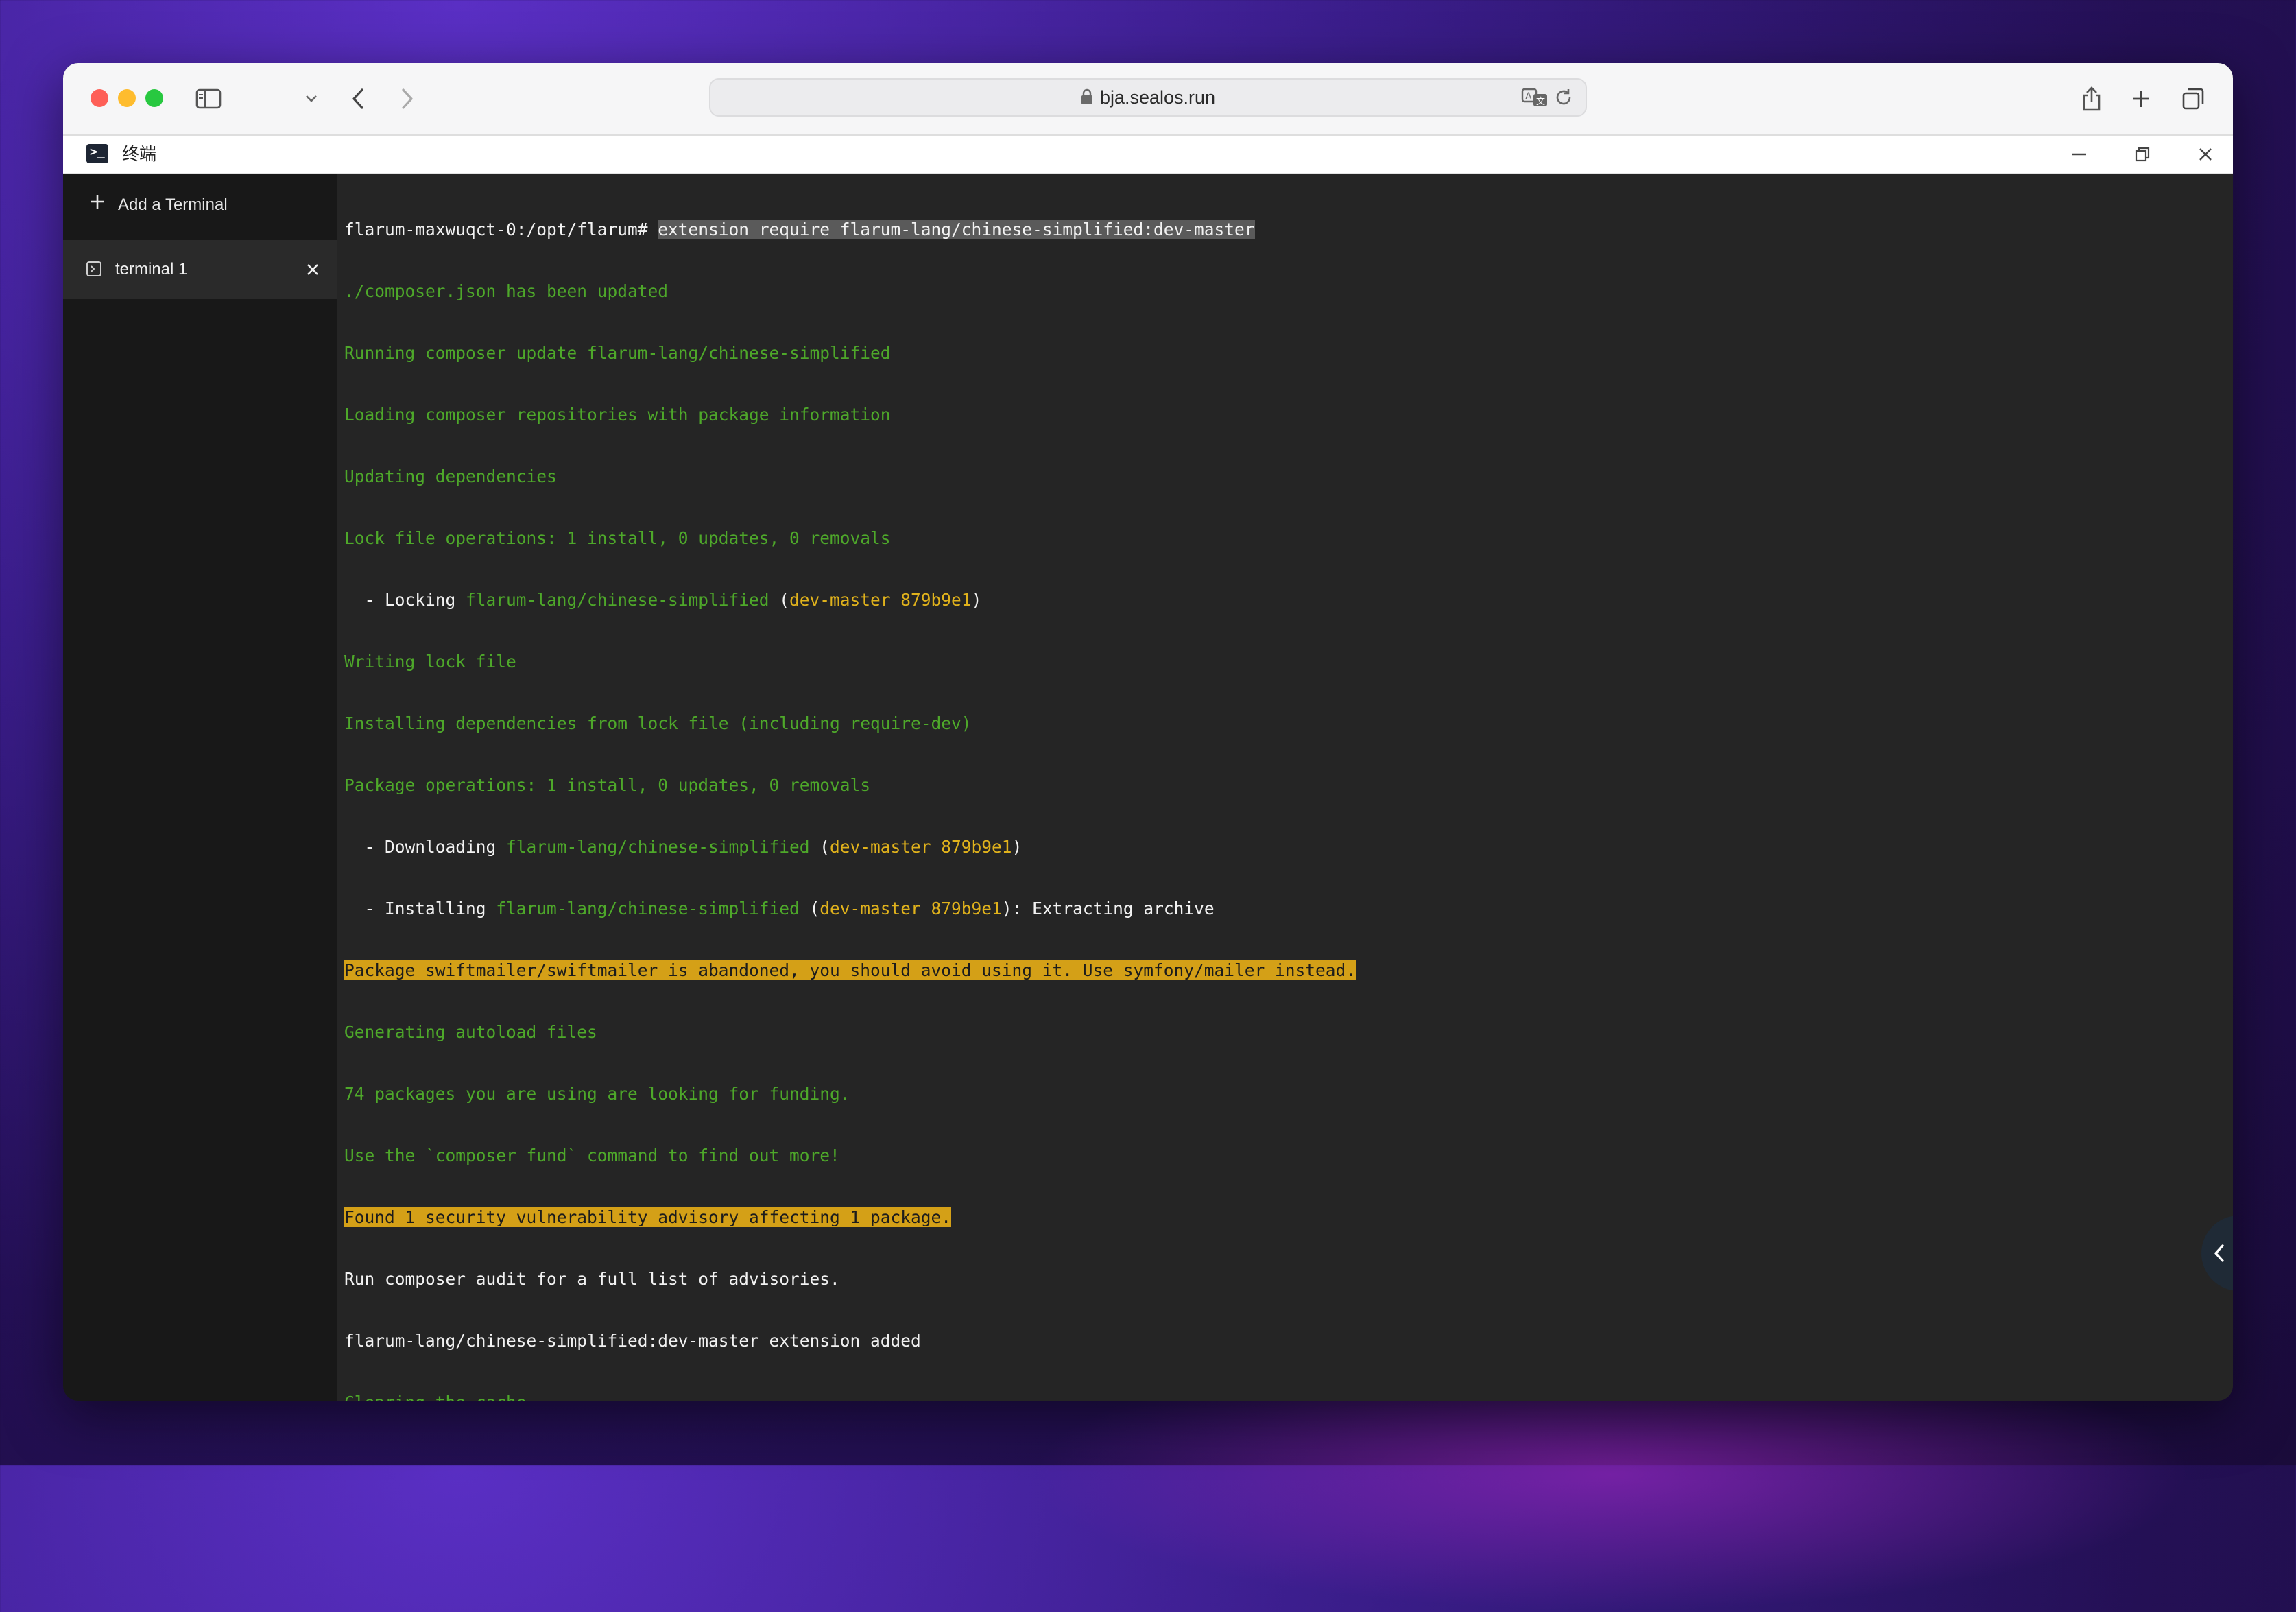 This screenshot has width=2296, height=1612. Describe the element at coordinates (1148, 155) in the screenshot. I see `app-title-bar: >_ 终端` at that location.